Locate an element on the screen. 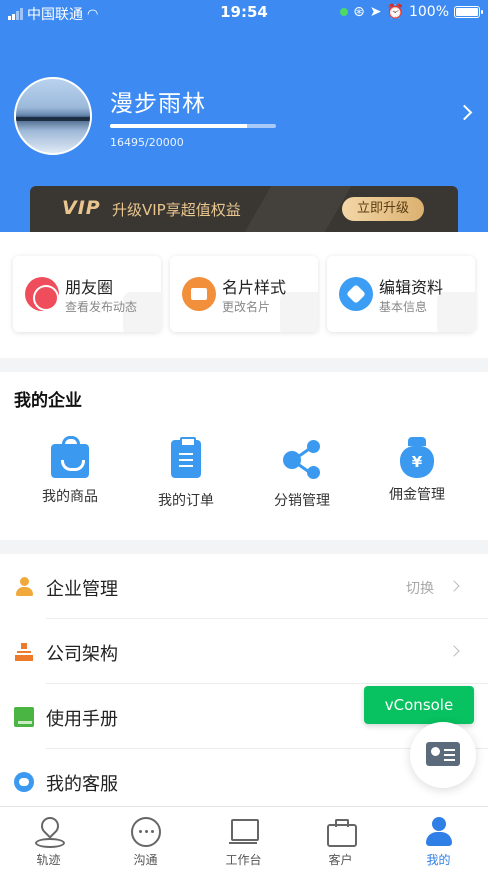 The image size is (488, 874). vip-banner: VIP 升级VIP享超值权益 立即升级 is located at coordinates (244, 209).